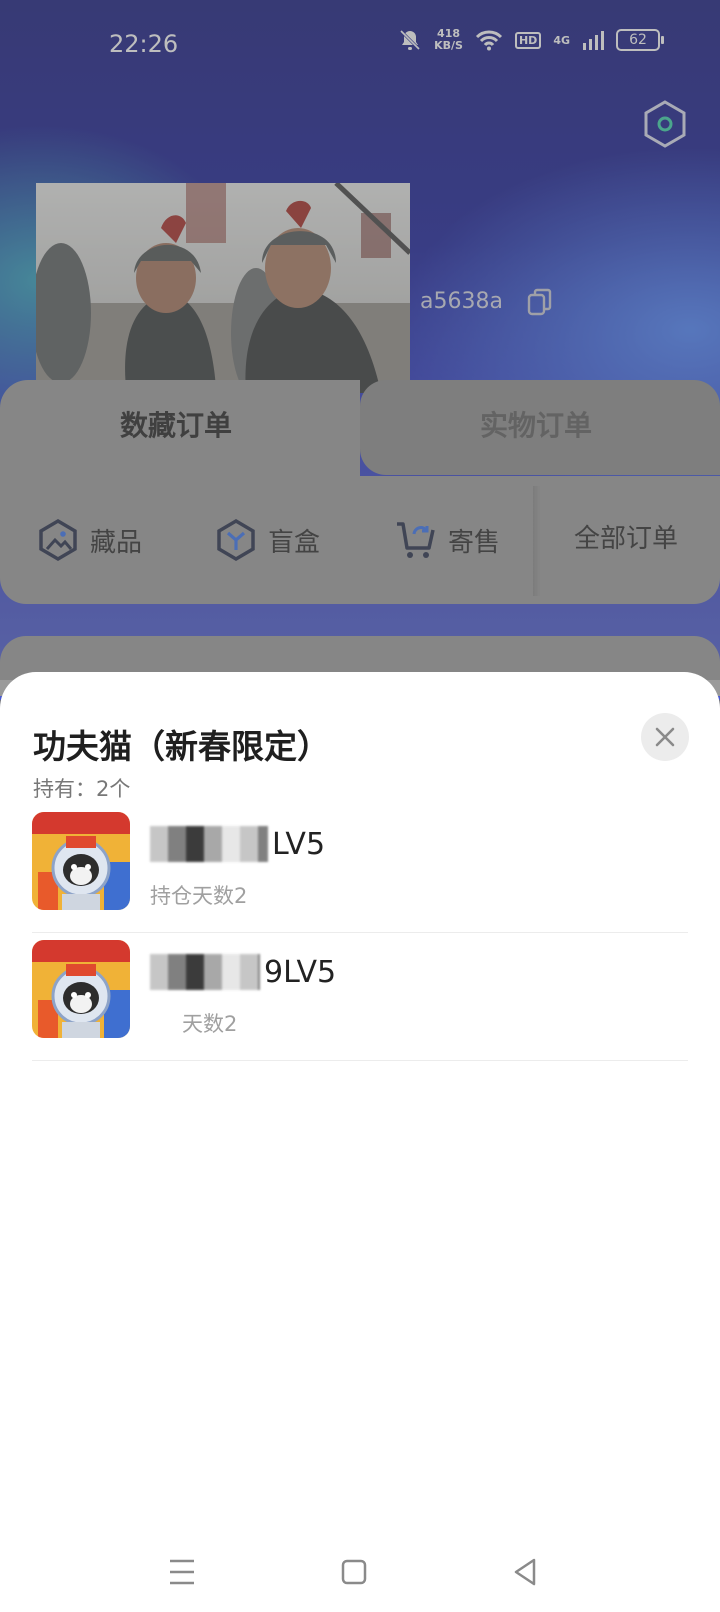 The height and width of the screenshot is (1612, 720). Describe the element at coordinates (199, 896) in the screenshot. I see `holding-days: 持仓天数2` at that location.